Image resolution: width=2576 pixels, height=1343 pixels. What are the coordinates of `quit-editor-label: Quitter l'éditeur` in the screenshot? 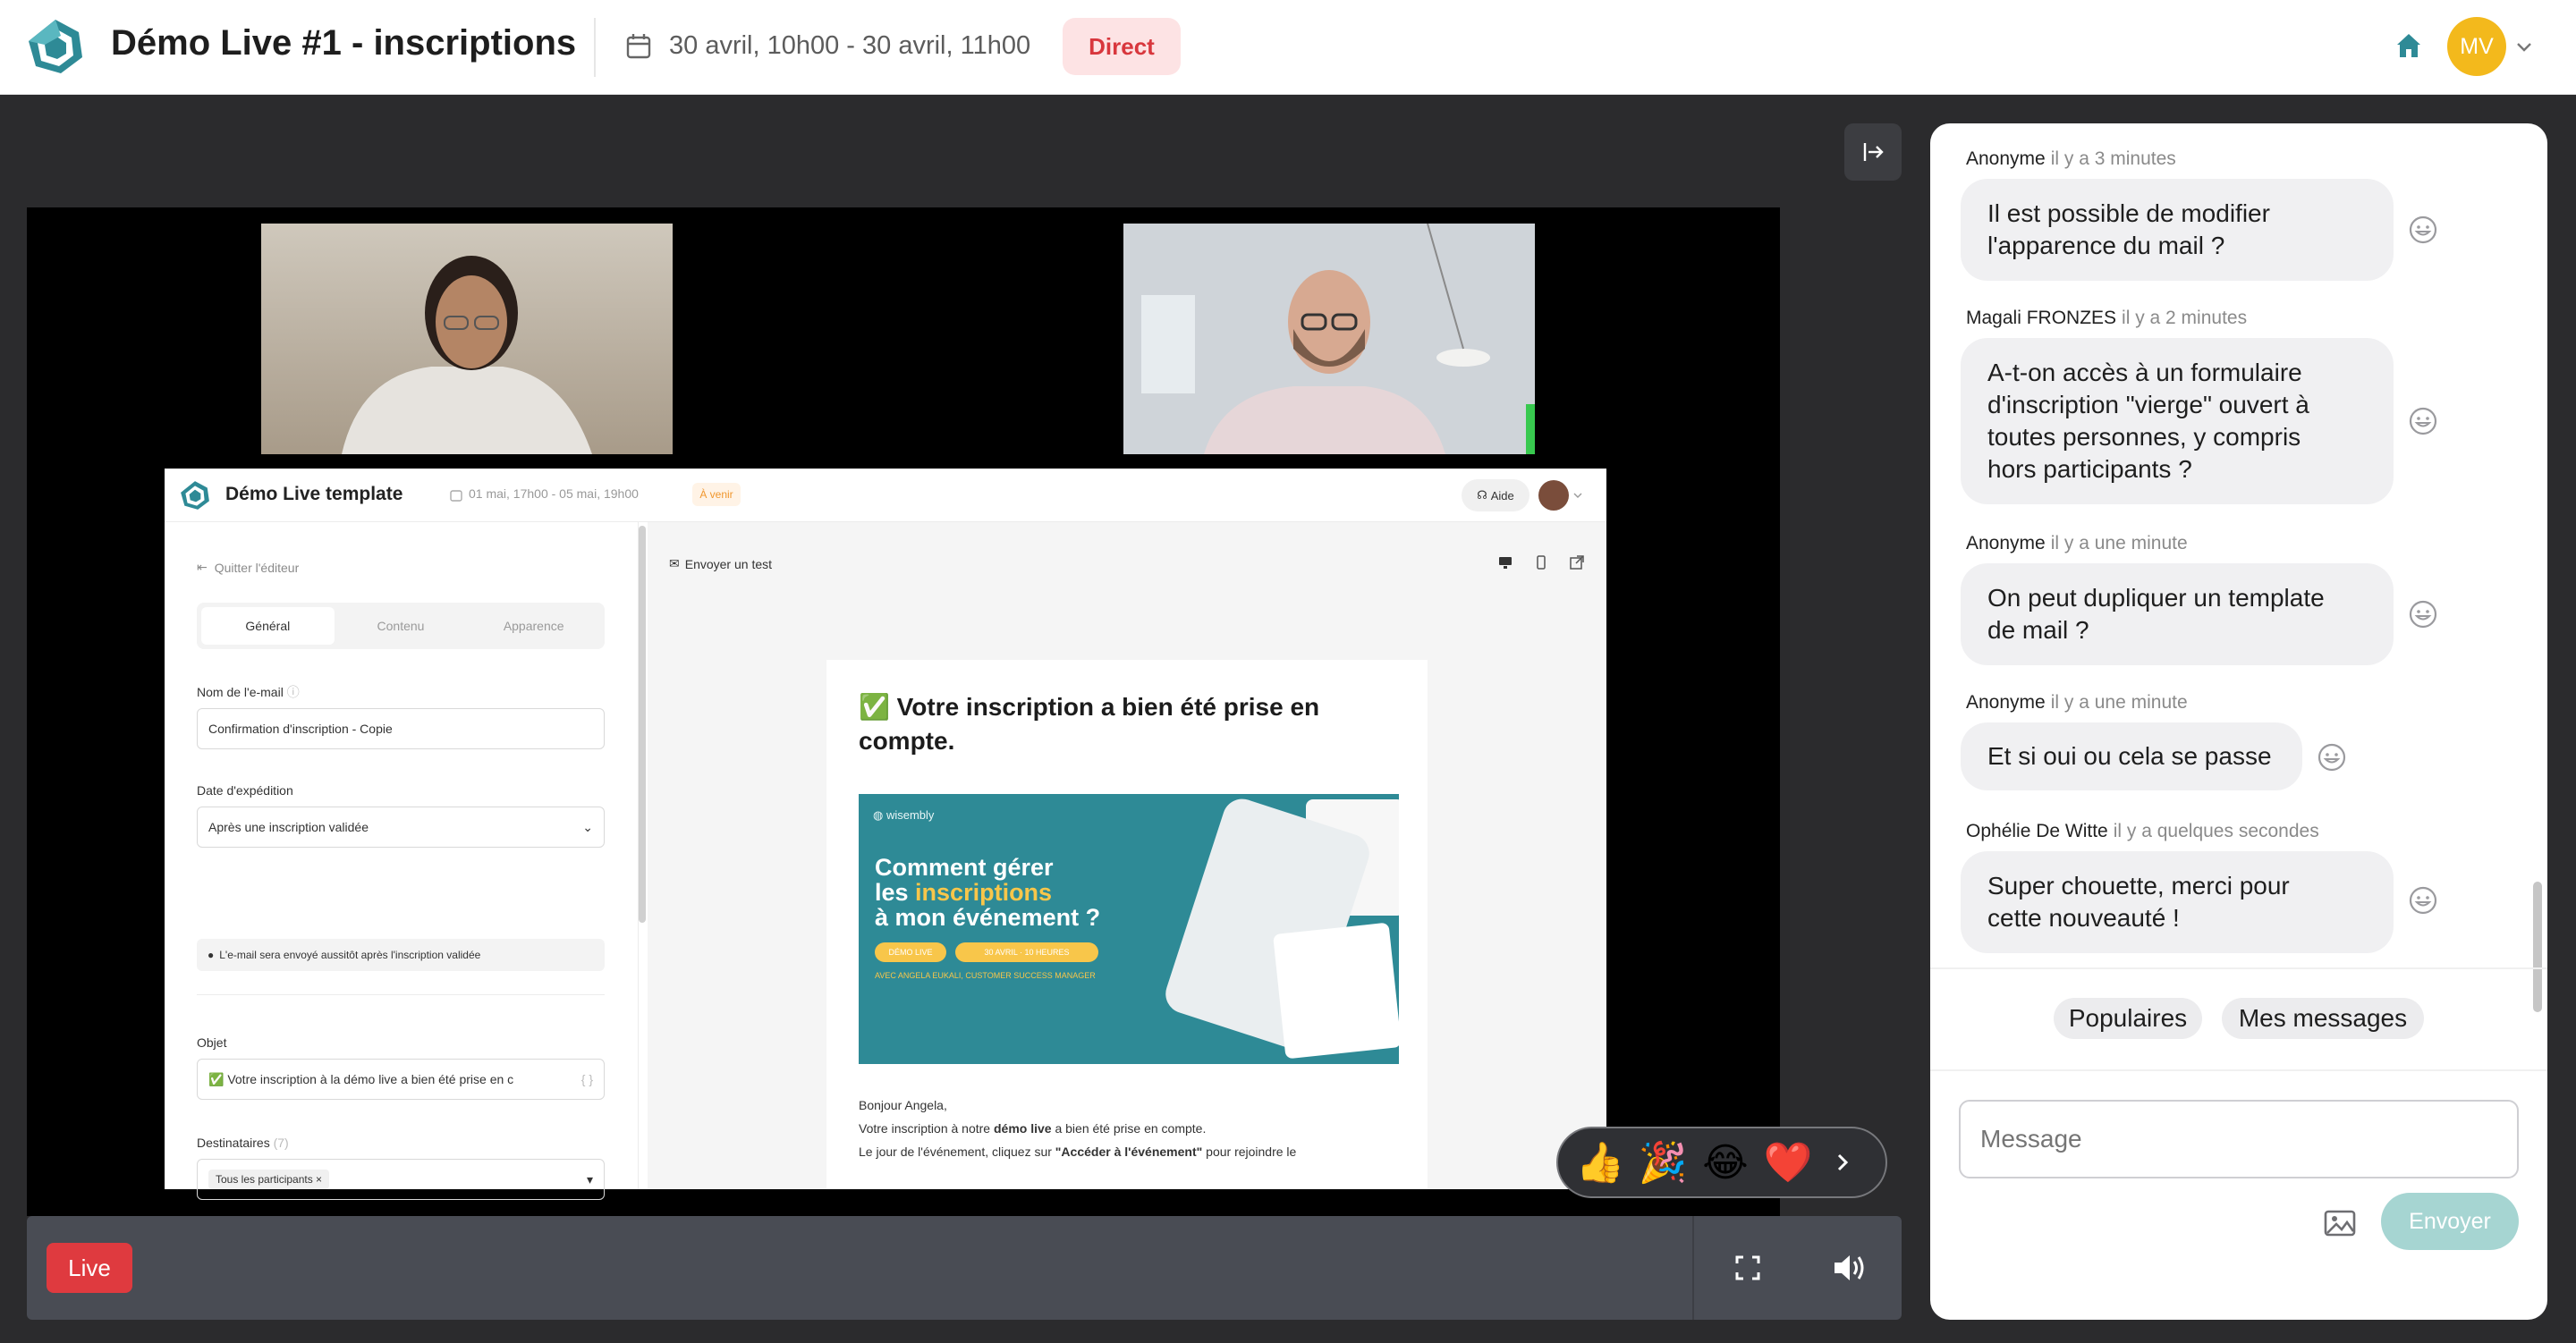 It's located at (257, 567).